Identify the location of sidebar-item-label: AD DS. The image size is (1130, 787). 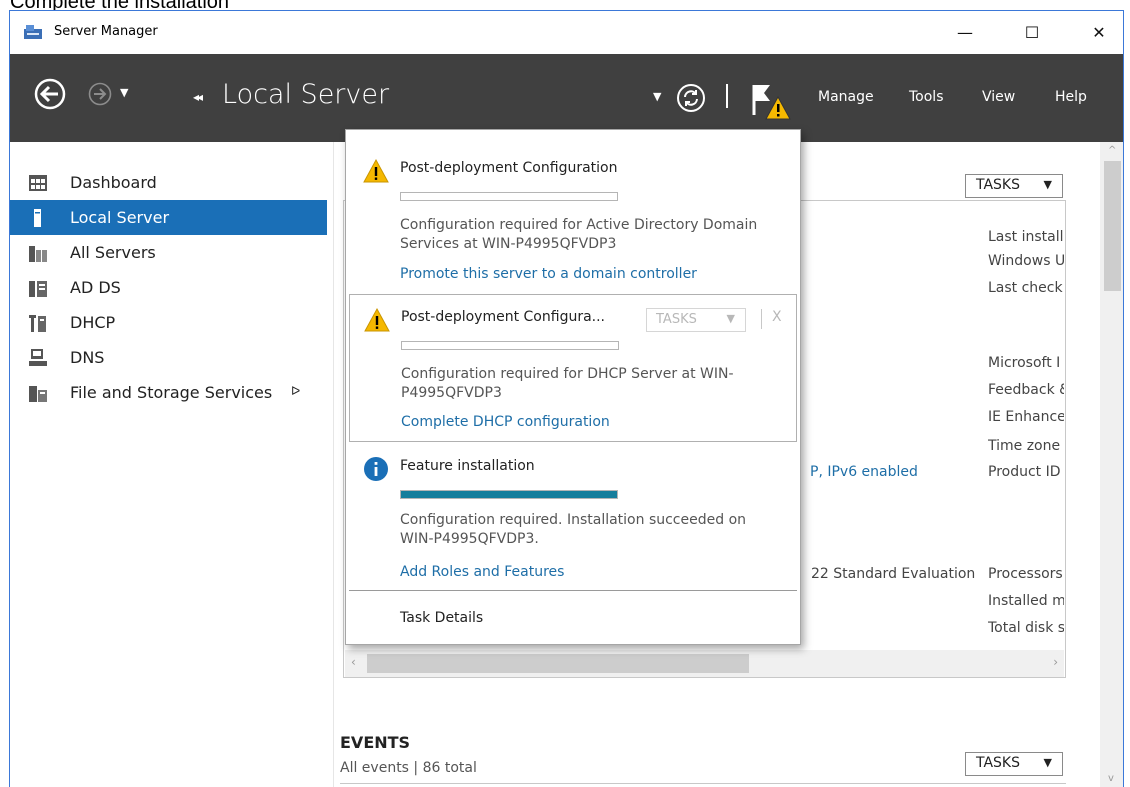
(95, 287).